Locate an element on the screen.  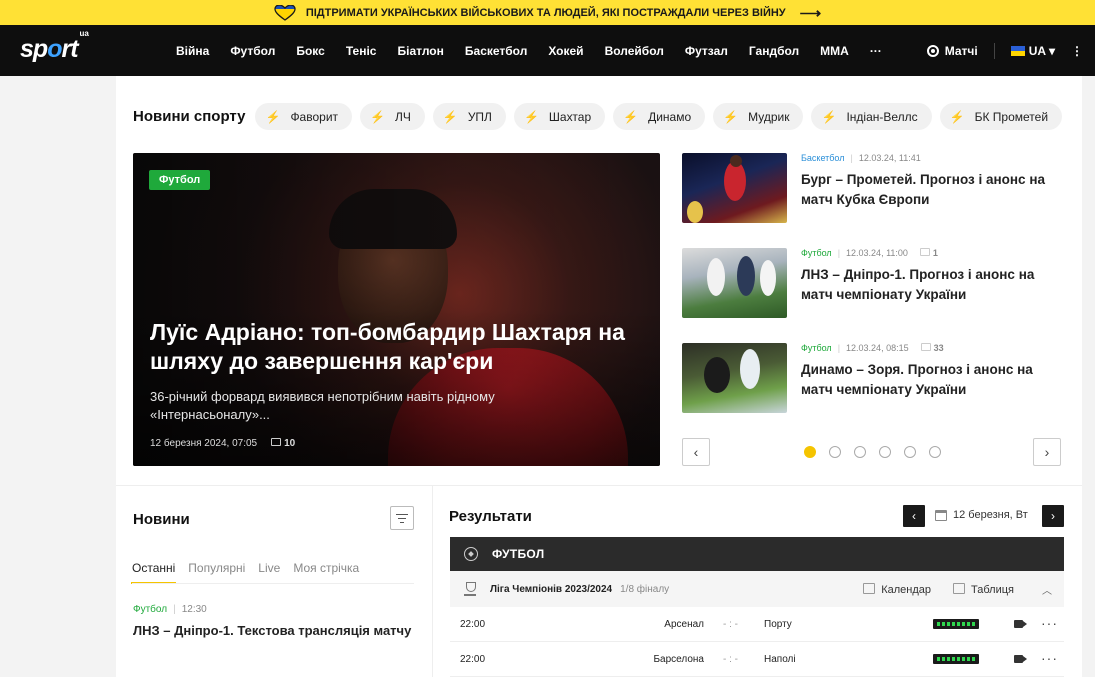
nav-item-mma: ММА is located at coordinates (834, 51).